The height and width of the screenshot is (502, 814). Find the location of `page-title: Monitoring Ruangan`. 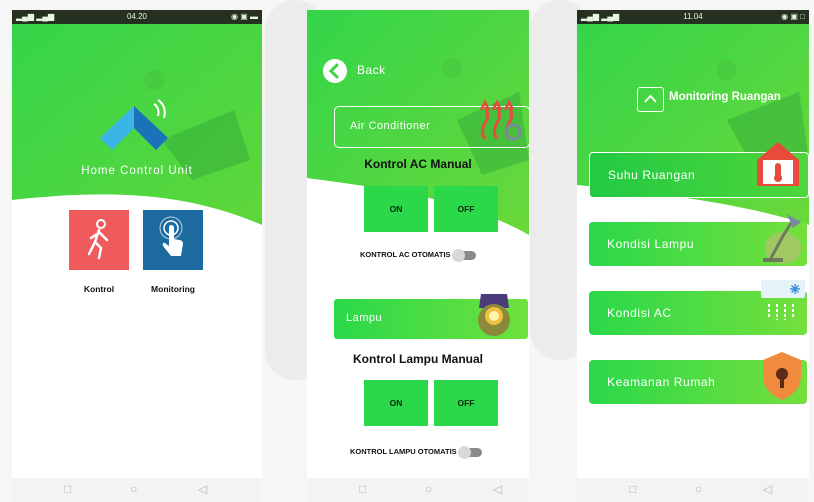

page-title: Monitoring Ruangan is located at coordinates (725, 97).